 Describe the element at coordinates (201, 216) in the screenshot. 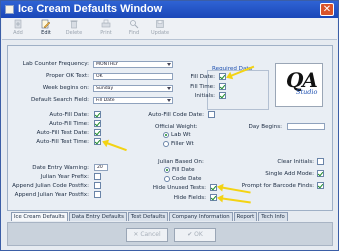

I see `tab-company-information: Company Information` at that location.